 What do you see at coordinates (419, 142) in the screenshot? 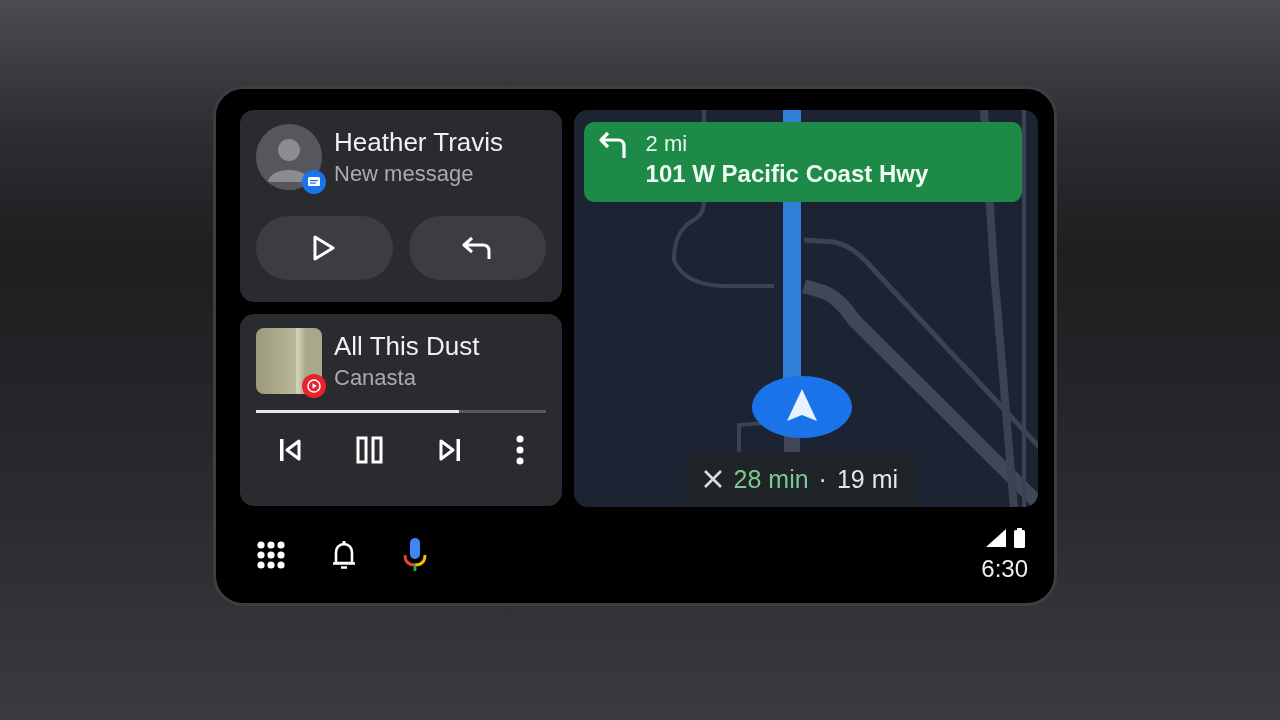
I see `sender-name: Heather Travis` at bounding box center [419, 142].